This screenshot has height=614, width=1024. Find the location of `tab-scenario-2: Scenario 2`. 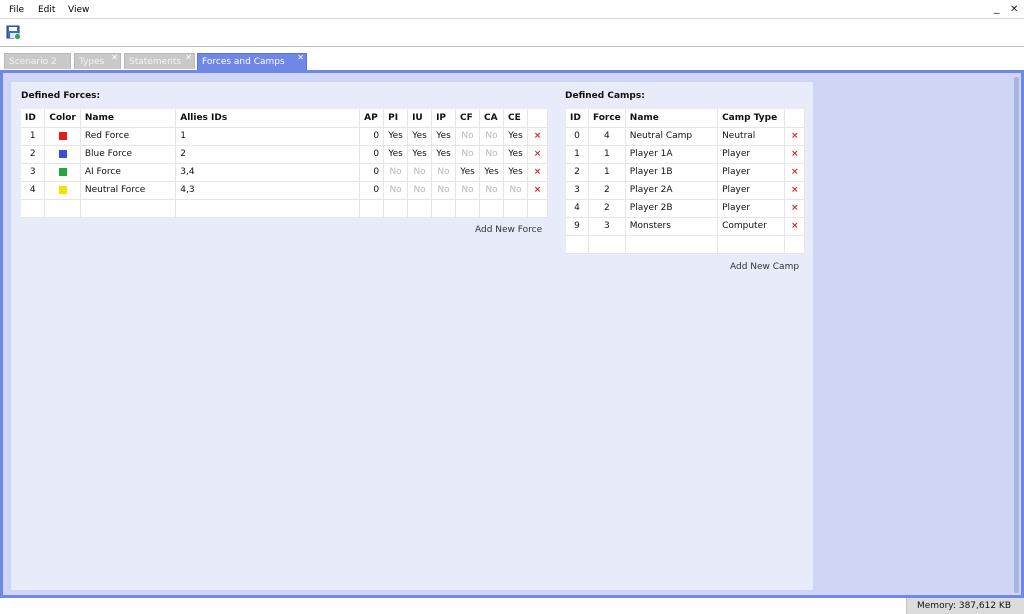

tab-scenario-2: Scenario 2 is located at coordinates (37, 61).